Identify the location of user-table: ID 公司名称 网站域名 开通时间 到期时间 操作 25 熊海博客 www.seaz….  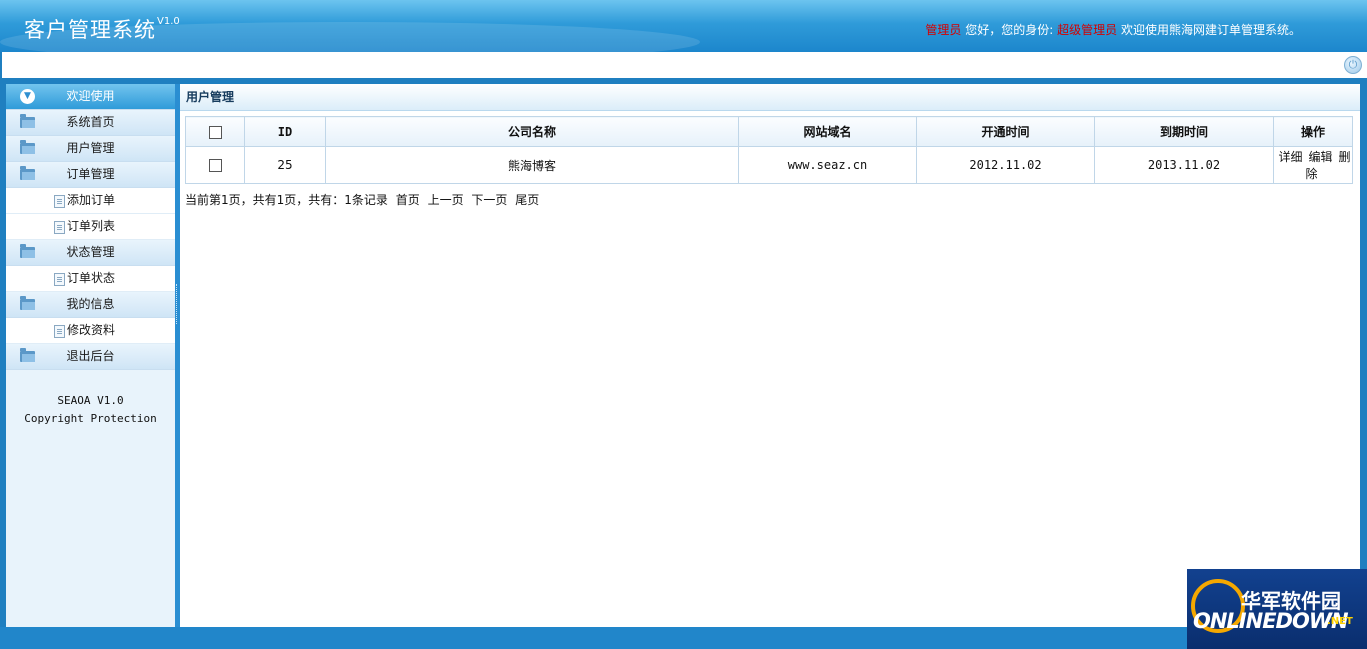
(769, 150).